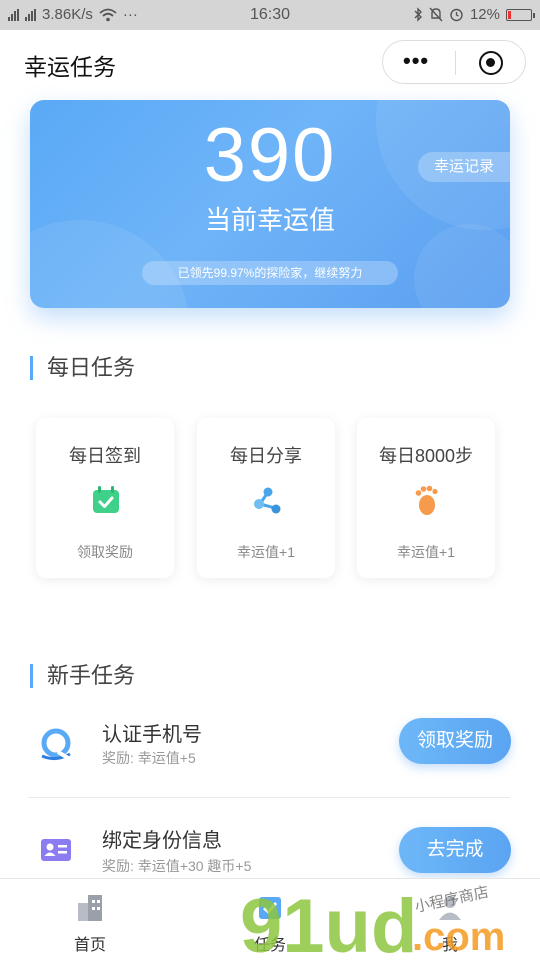 This screenshot has width=540, height=961. What do you see at coordinates (105, 552) in the screenshot?
I see `daily-card-subtitle: 领取奖励` at bounding box center [105, 552].